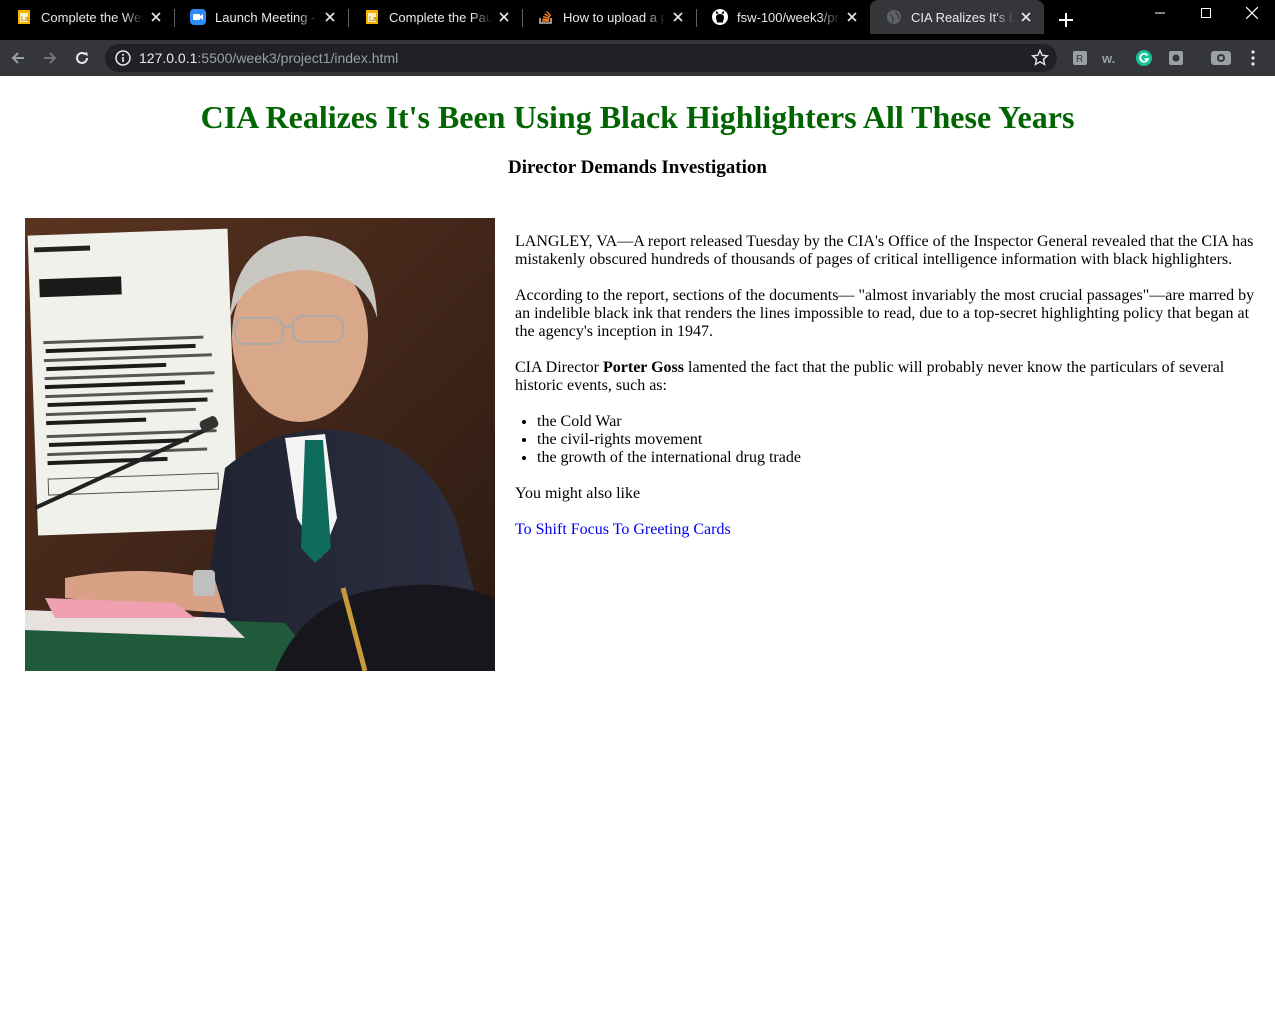 This screenshot has width=1275, height=1025. I want to click on tab-title: CIA Realizes It's Been, so click(962, 17).